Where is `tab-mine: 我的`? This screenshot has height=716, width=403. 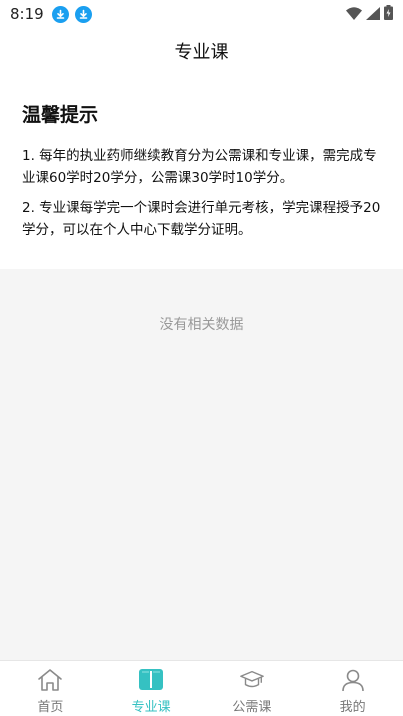
tab-mine: 我的 is located at coordinates (352, 688).